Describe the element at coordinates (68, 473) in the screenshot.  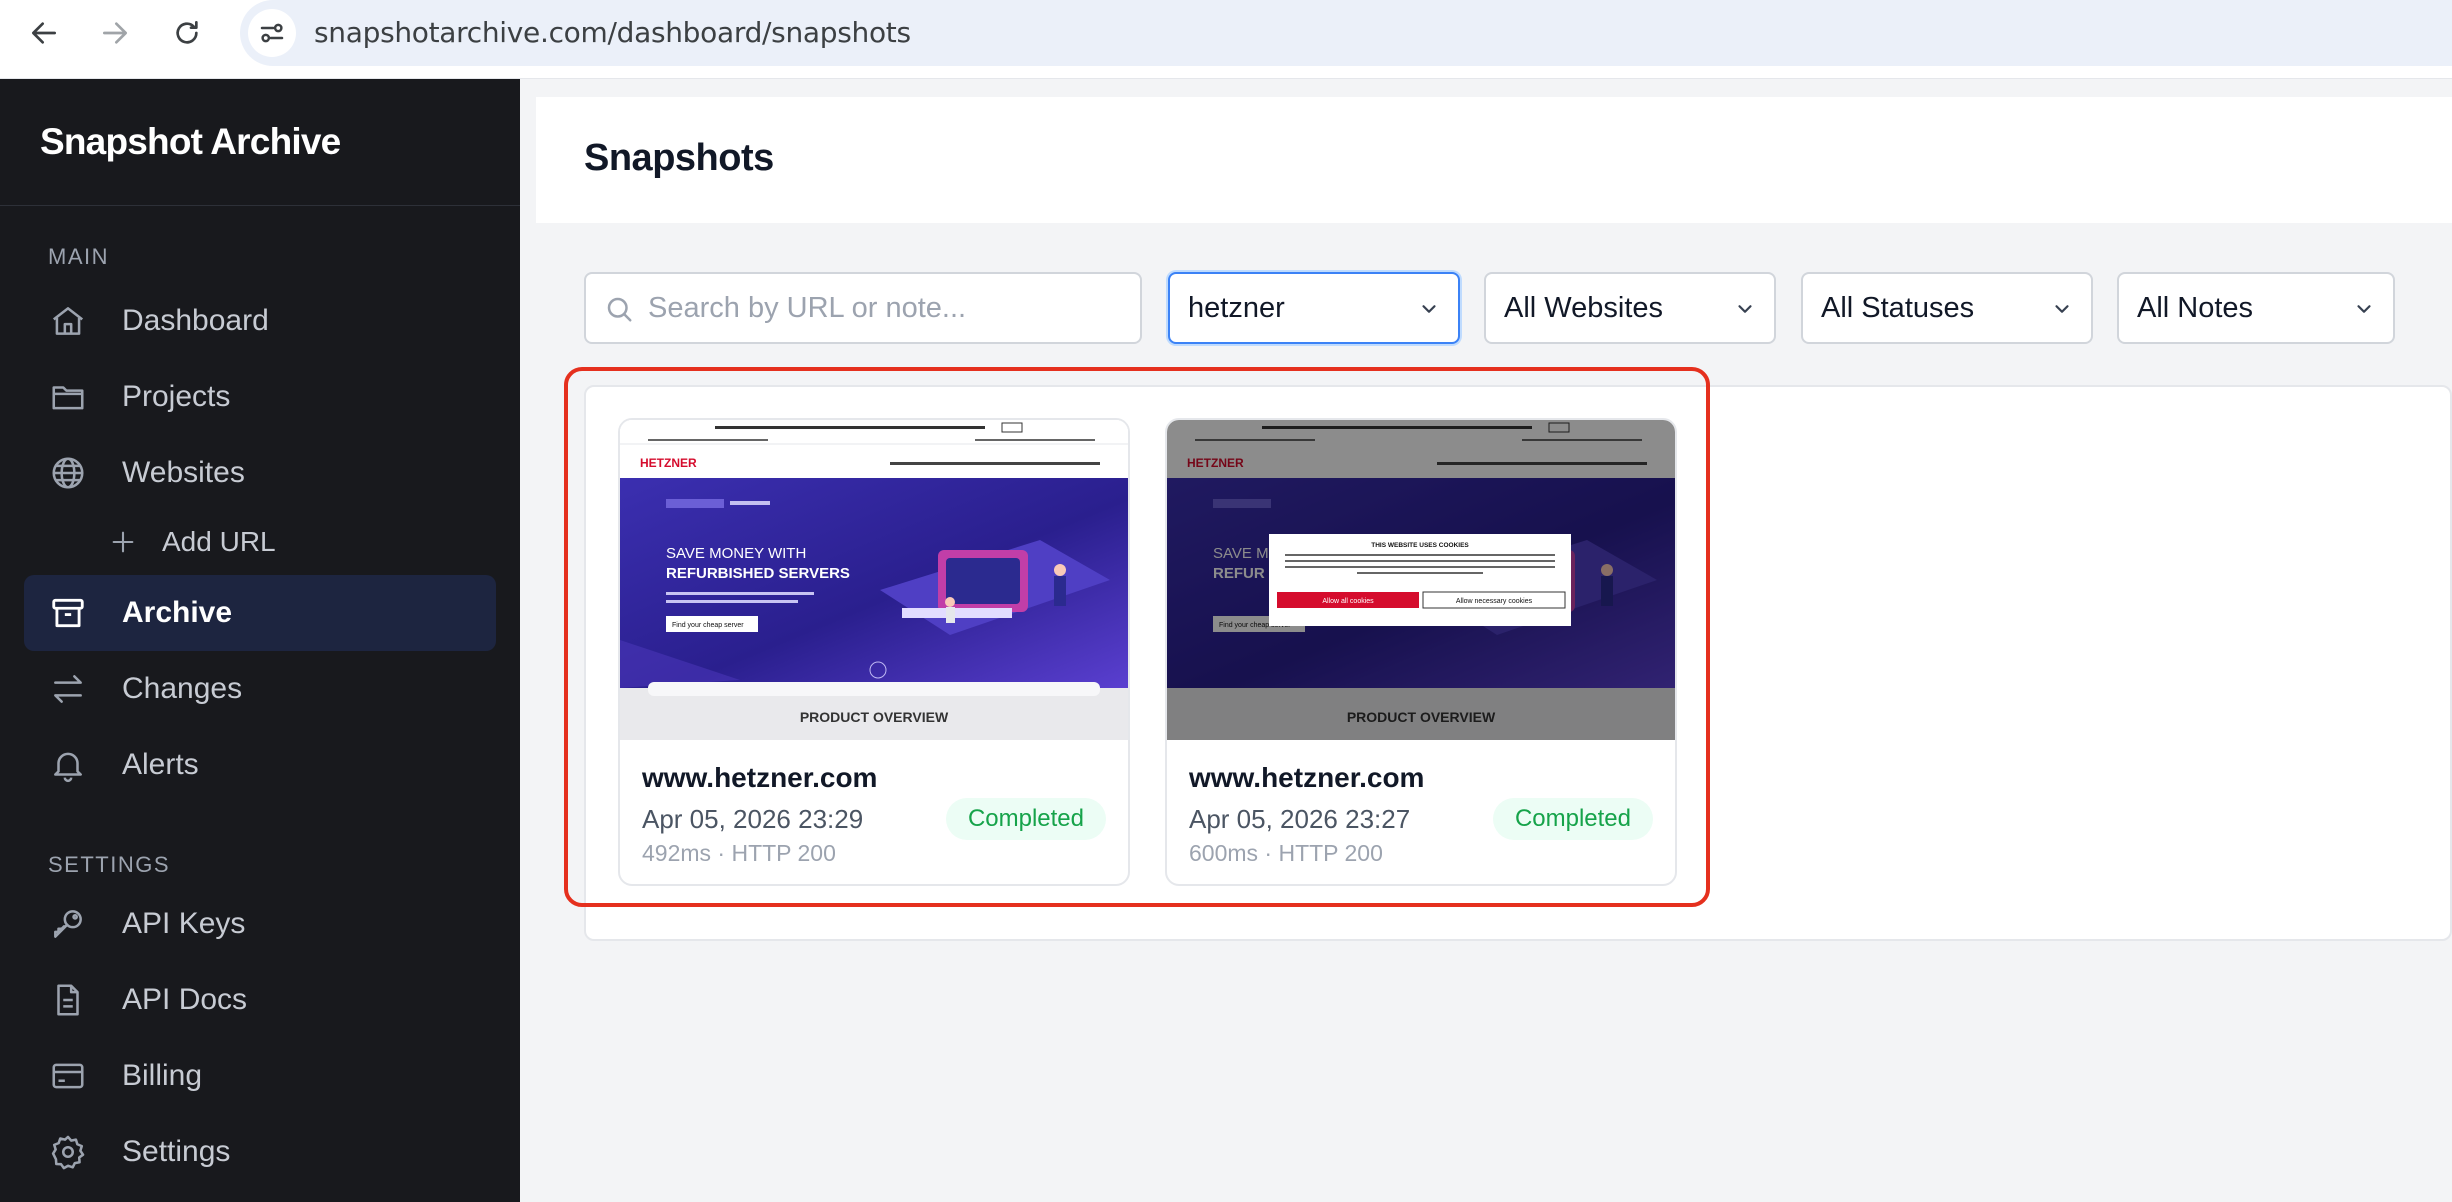
I see `globe-icon` at that location.